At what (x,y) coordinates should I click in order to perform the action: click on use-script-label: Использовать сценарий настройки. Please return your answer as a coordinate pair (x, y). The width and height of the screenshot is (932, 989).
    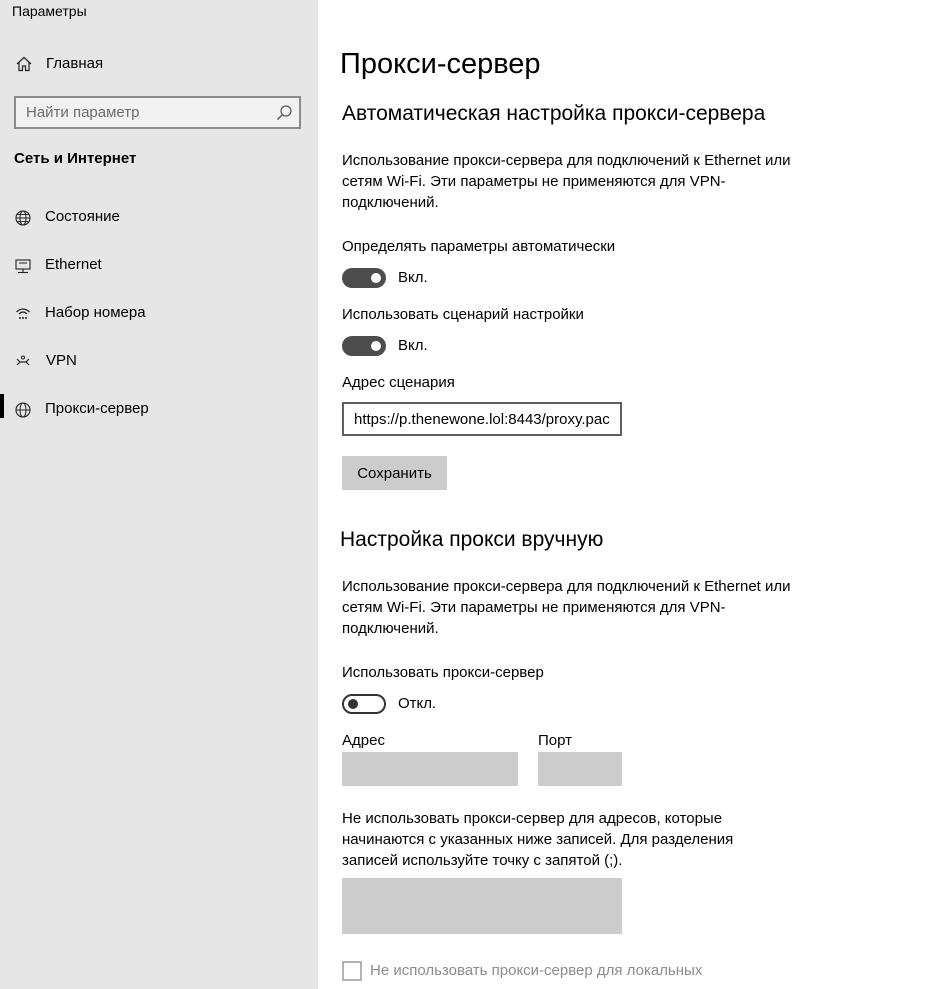
    Looking at the image, I should click on (463, 314).